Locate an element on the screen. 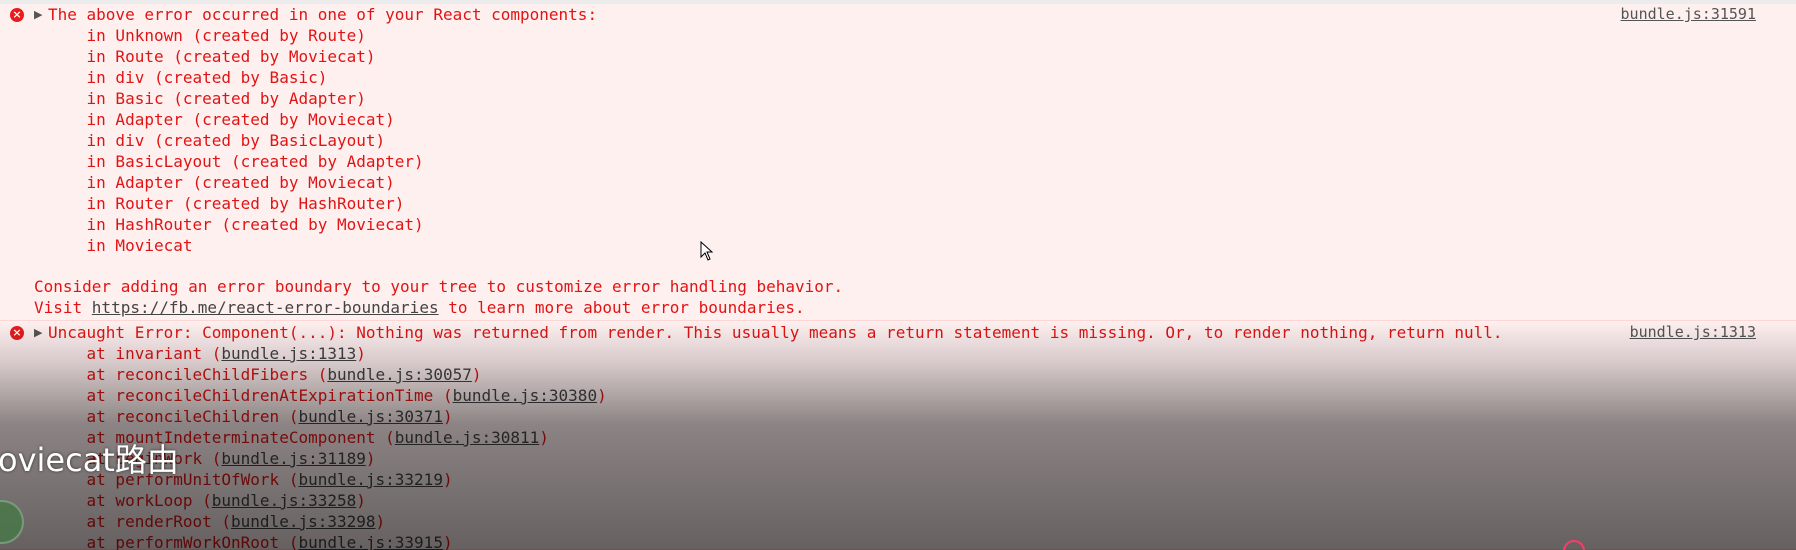  component-stack-line: in Route (created by Moviecat) is located at coordinates (212, 56).